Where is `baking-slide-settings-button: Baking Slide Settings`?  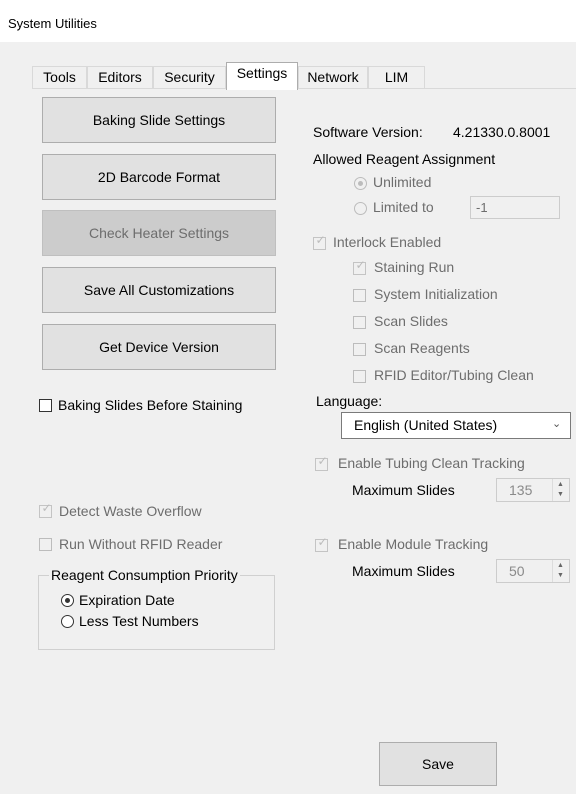 baking-slide-settings-button: Baking Slide Settings is located at coordinates (159, 120).